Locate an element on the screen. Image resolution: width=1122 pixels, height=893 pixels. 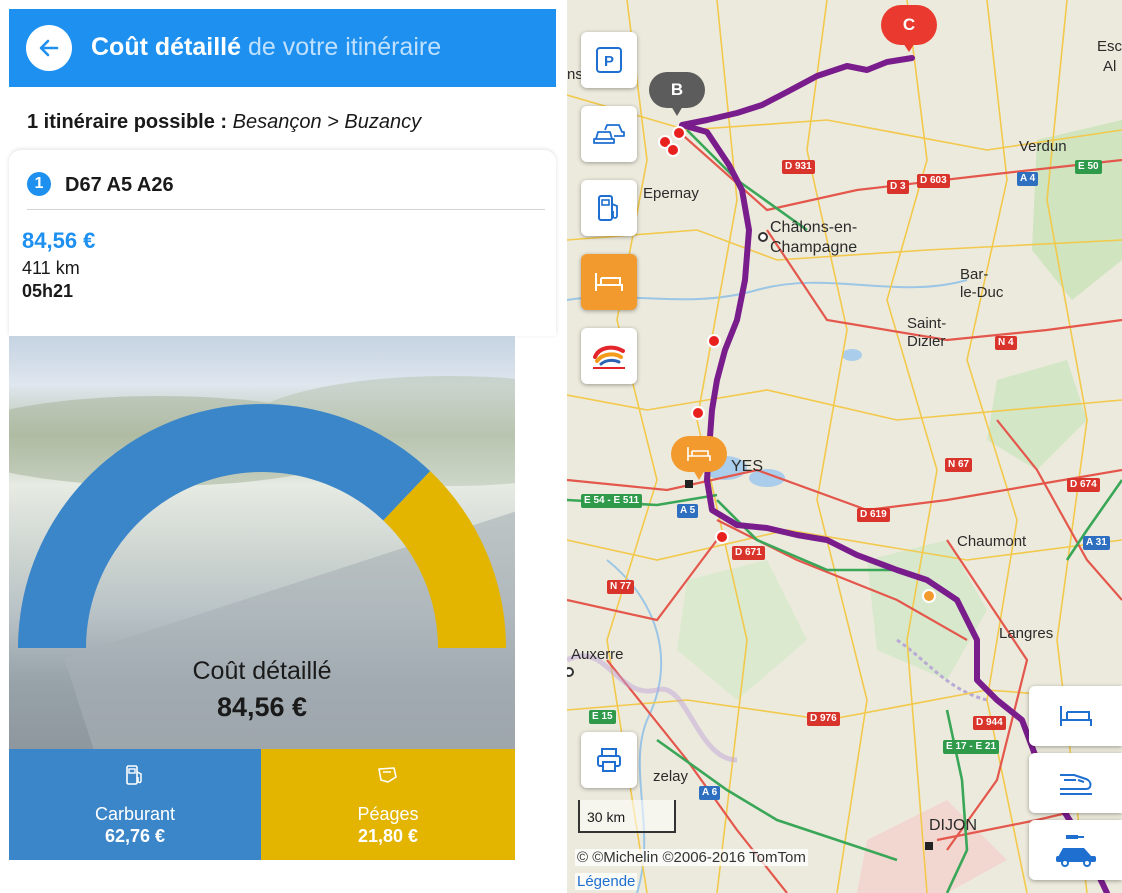
city-label: Châlons-en- is located at coordinates (814, 227).